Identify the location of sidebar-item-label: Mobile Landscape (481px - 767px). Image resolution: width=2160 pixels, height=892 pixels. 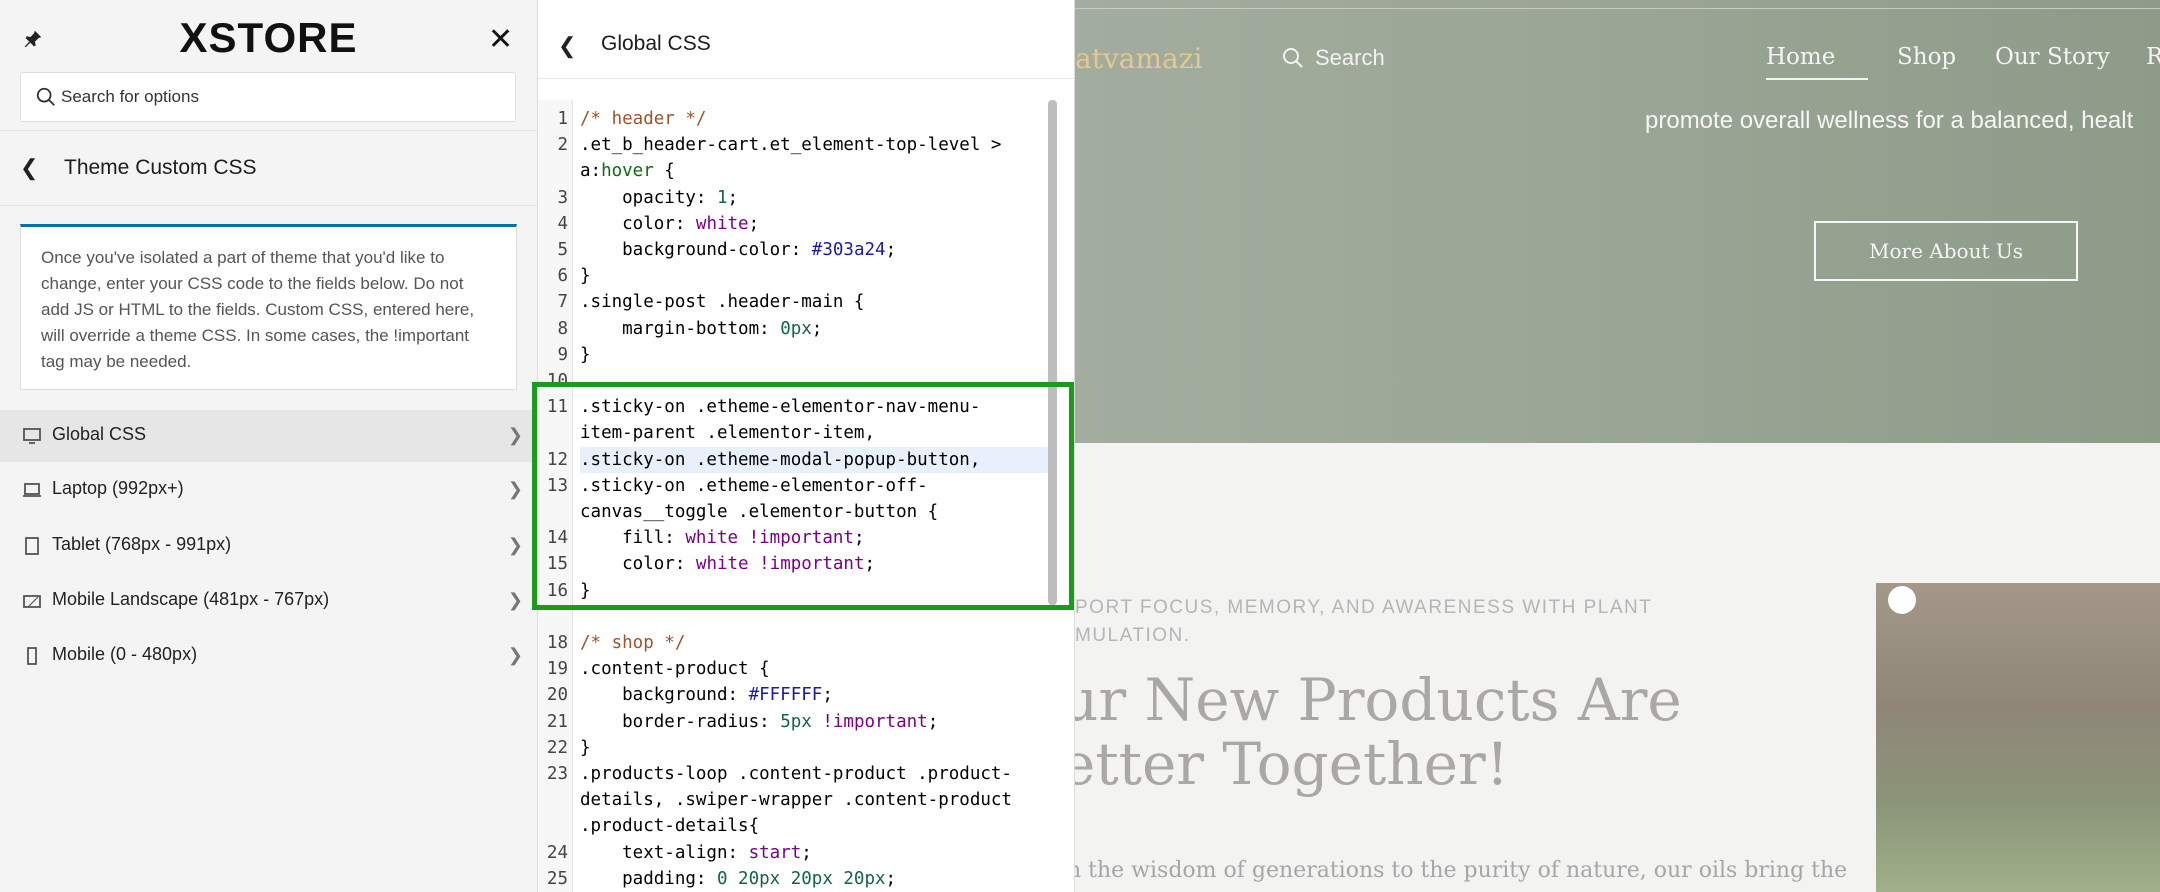
(191, 599).